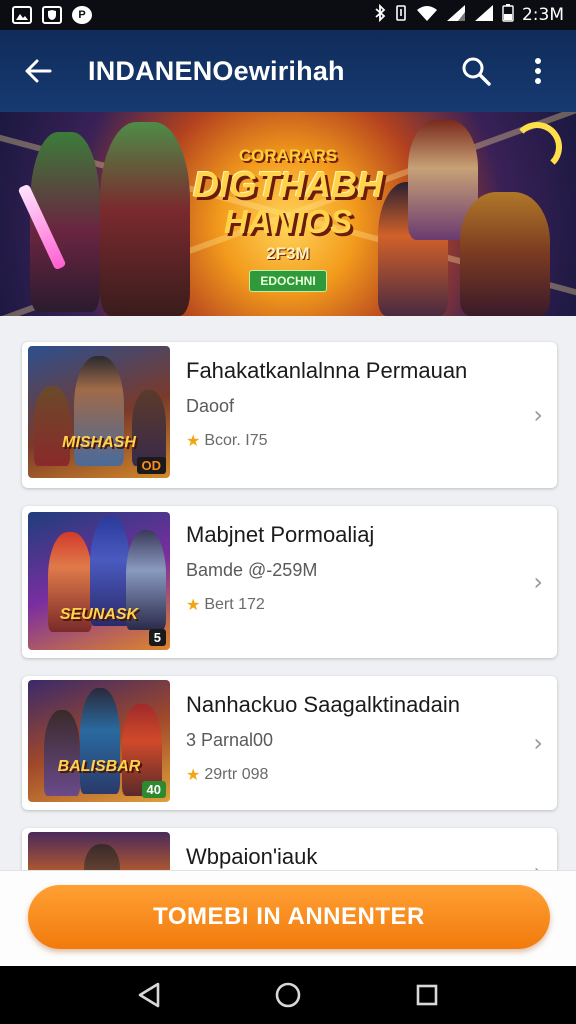  I want to click on game-subtitle: Bamde @-259M, so click(252, 570).